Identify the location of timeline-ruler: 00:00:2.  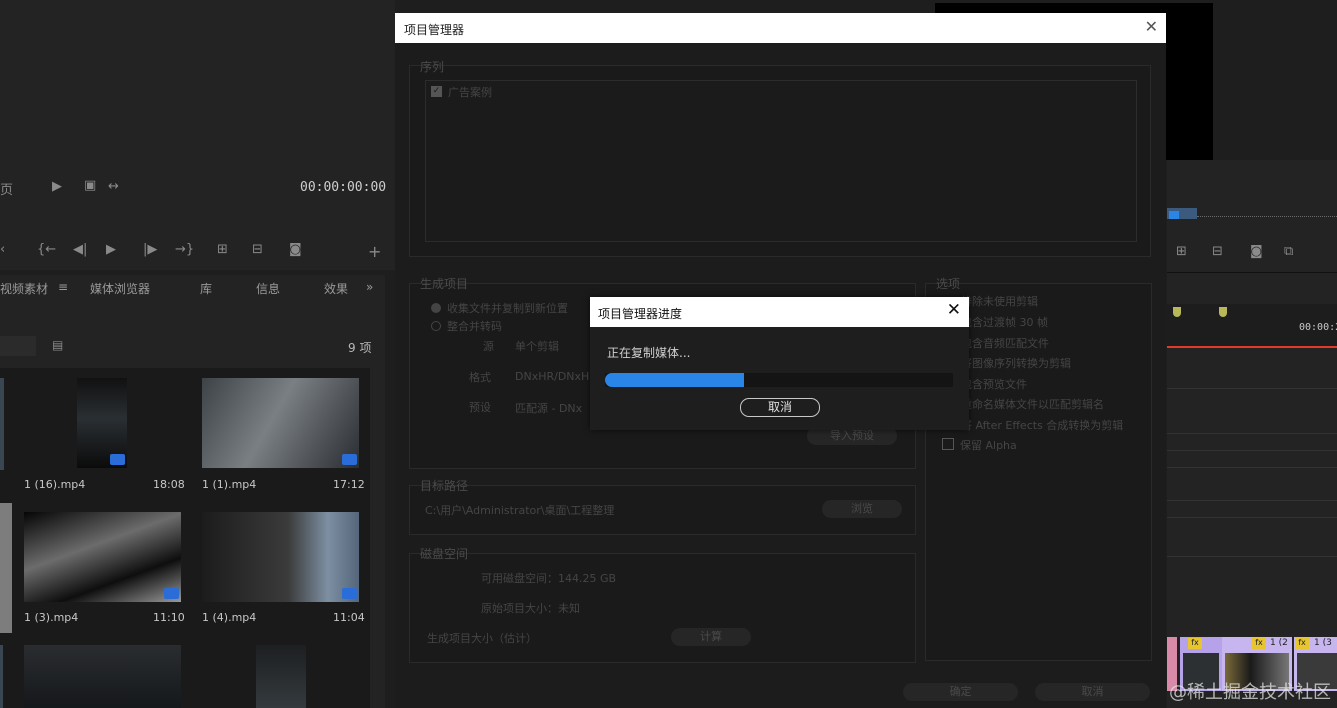
(1252, 326).